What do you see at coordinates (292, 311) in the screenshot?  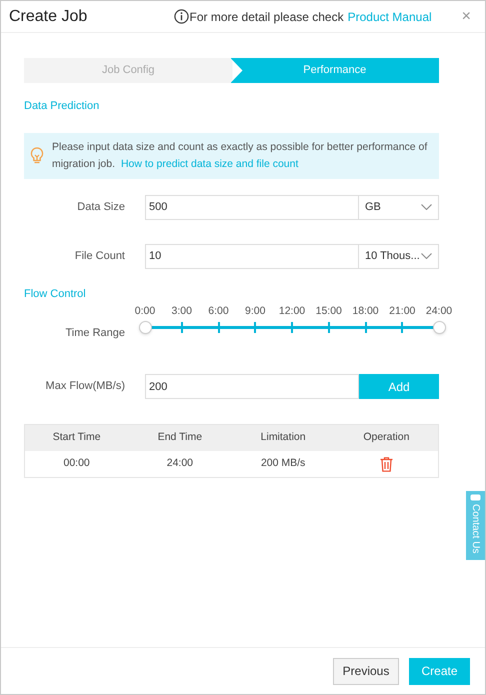 I see `tick-label: 12:00` at bounding box center [292, 311].